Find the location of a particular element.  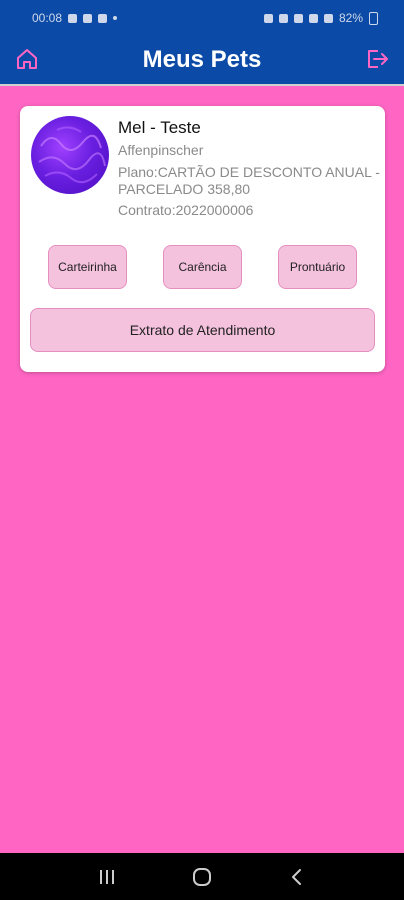

prontuario-button: Prontuário is located at coordinates (317, 267).